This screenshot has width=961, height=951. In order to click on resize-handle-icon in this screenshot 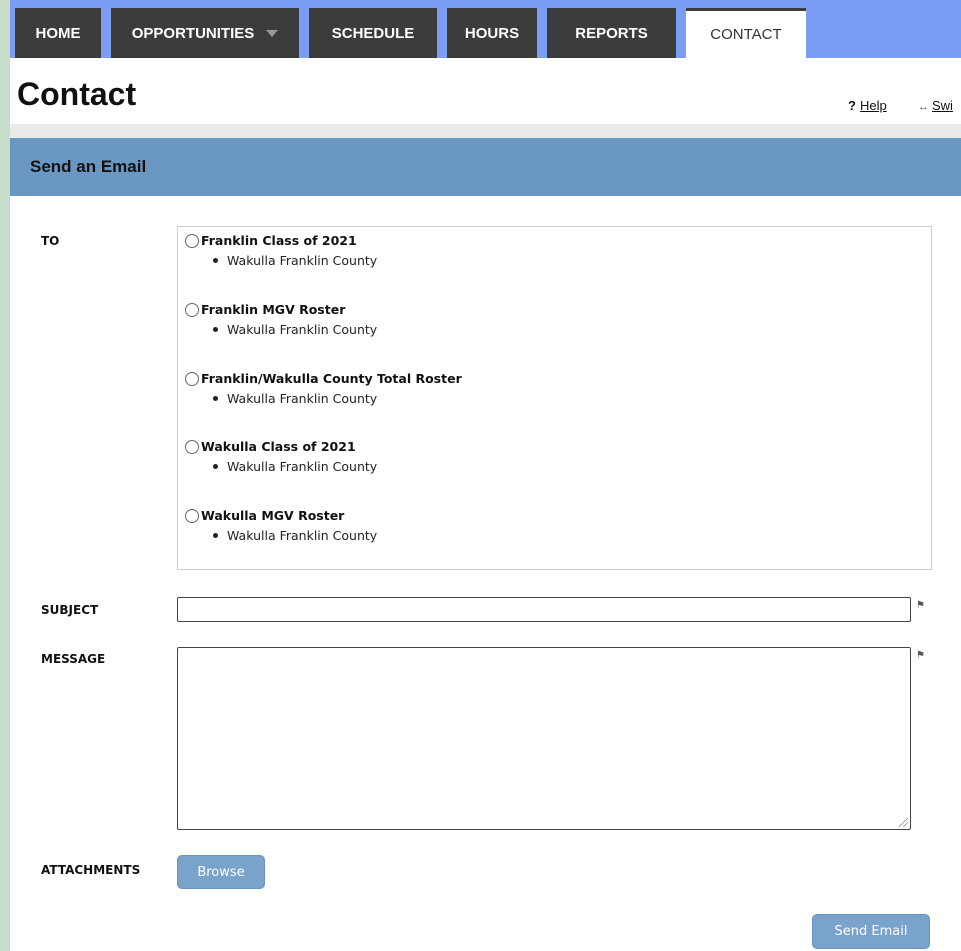, I will do `click(903, 822)`.